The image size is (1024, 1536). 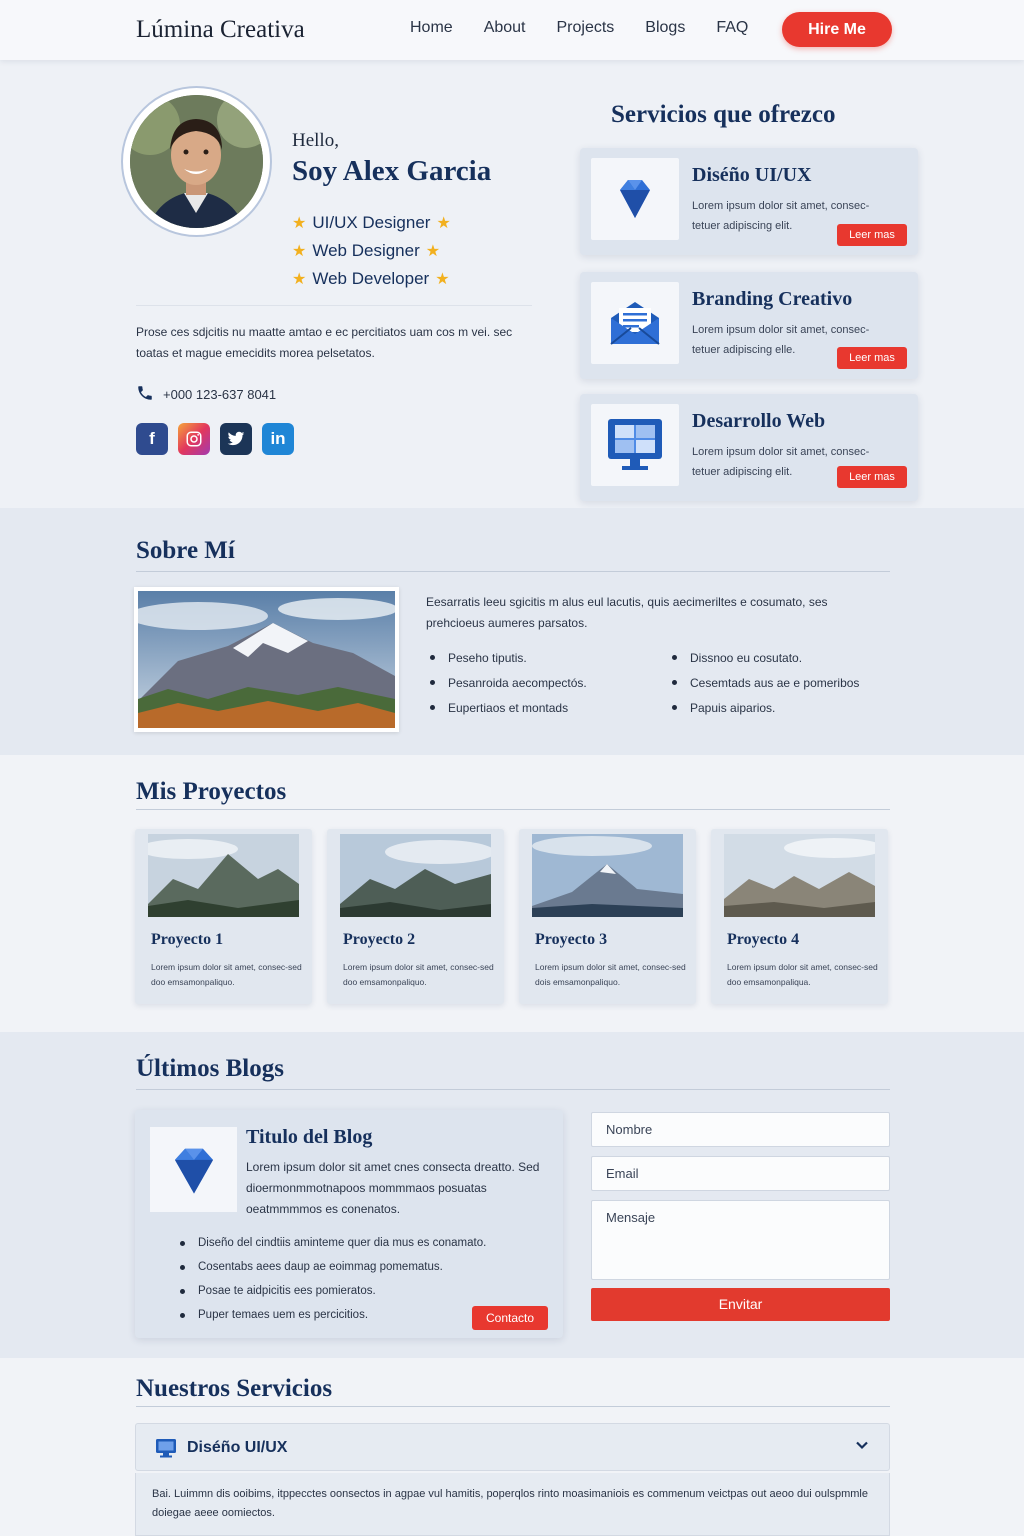 I want to click on role-item: ★ Web Developer ★, so click(x=371, y=279).